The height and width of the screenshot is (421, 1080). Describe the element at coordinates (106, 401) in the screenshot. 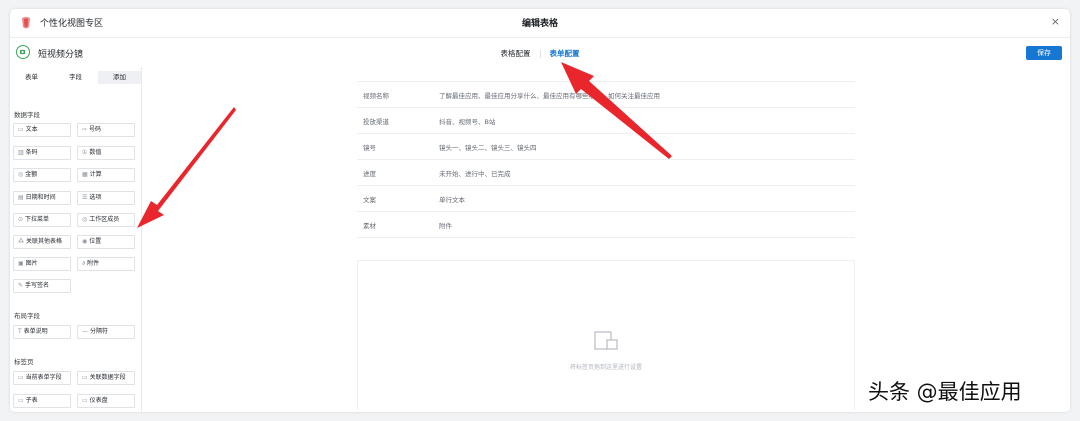

I see `field-dashboard: ▭ 仪表盘` at that location.